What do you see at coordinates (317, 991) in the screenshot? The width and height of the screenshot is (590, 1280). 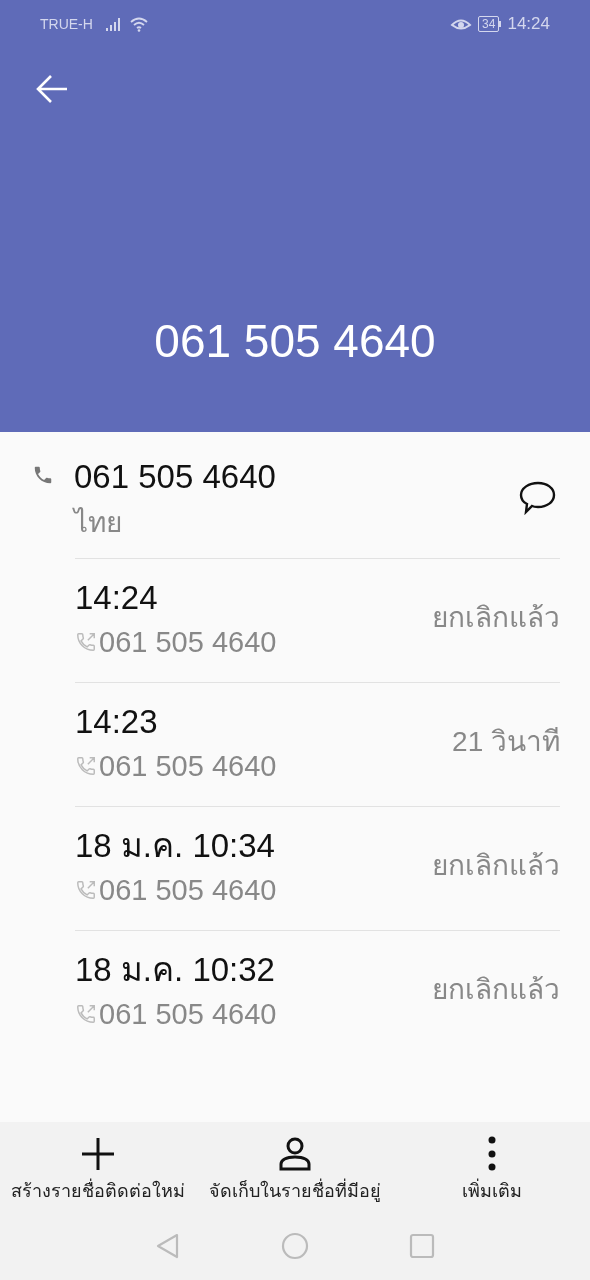 I see `call-log-item: 18 ม.ค. 10:32 061 505 4640 ยกเลิกแล้ว` at bounding box center [317, 991].